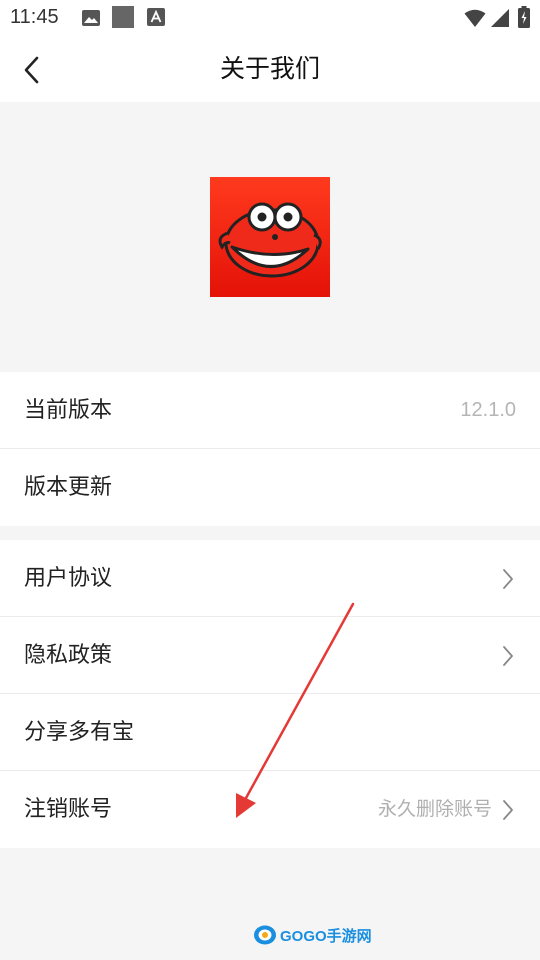 This screenshot has height=960, width=540. Describe the element at coordinates (270, 410) in the screenshot. I see `current-version-row: 当前版本 12.1.0` at that location.